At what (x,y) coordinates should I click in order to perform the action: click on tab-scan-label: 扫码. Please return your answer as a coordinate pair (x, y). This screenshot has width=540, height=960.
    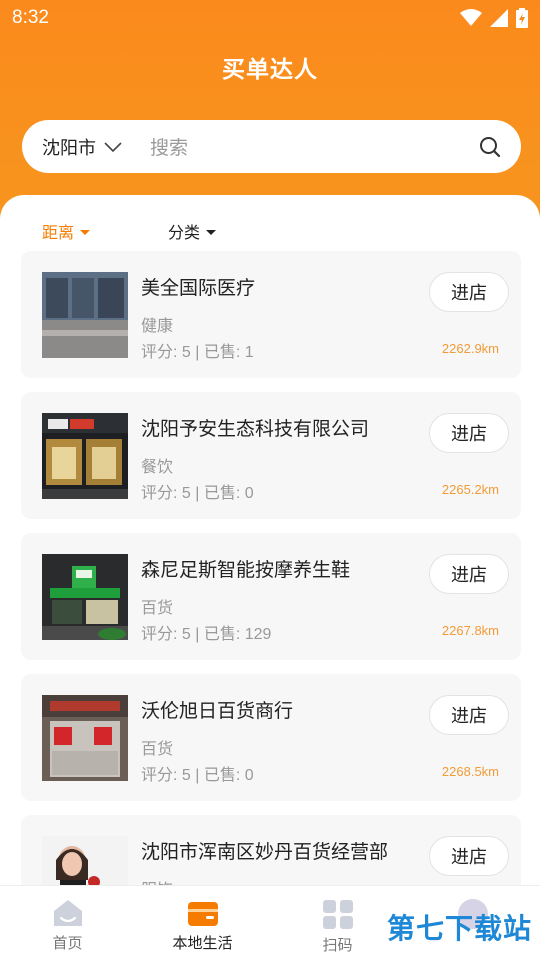
    Looking at the image, I should click on (337, 945).